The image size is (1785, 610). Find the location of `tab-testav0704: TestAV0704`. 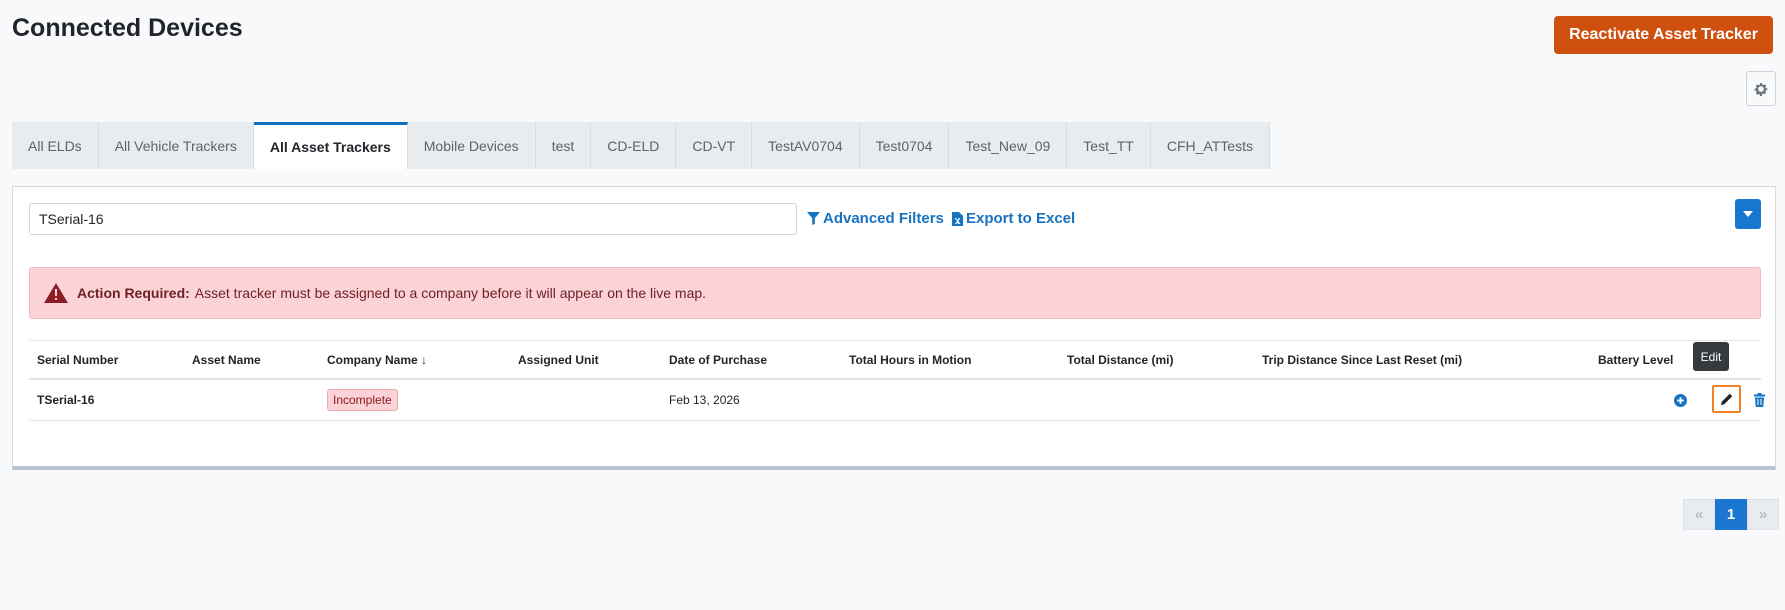

tab-testav0704: TestAV0704 is located at coordinates (806, 145).